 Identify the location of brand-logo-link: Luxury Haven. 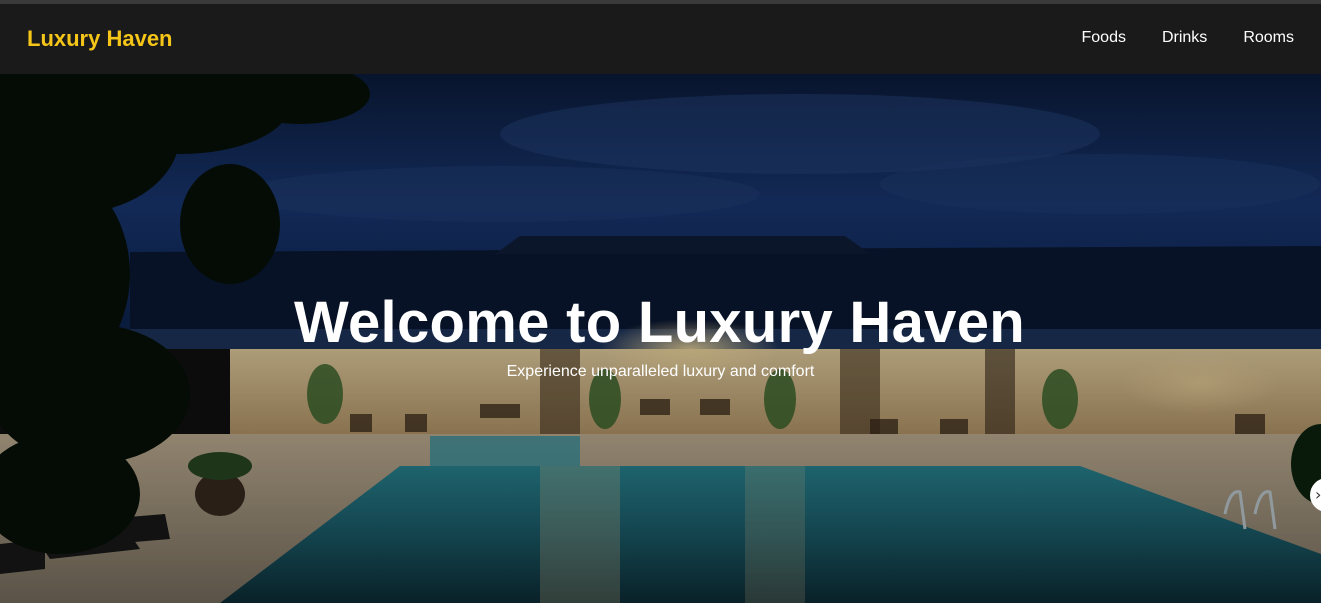
(100, 39).